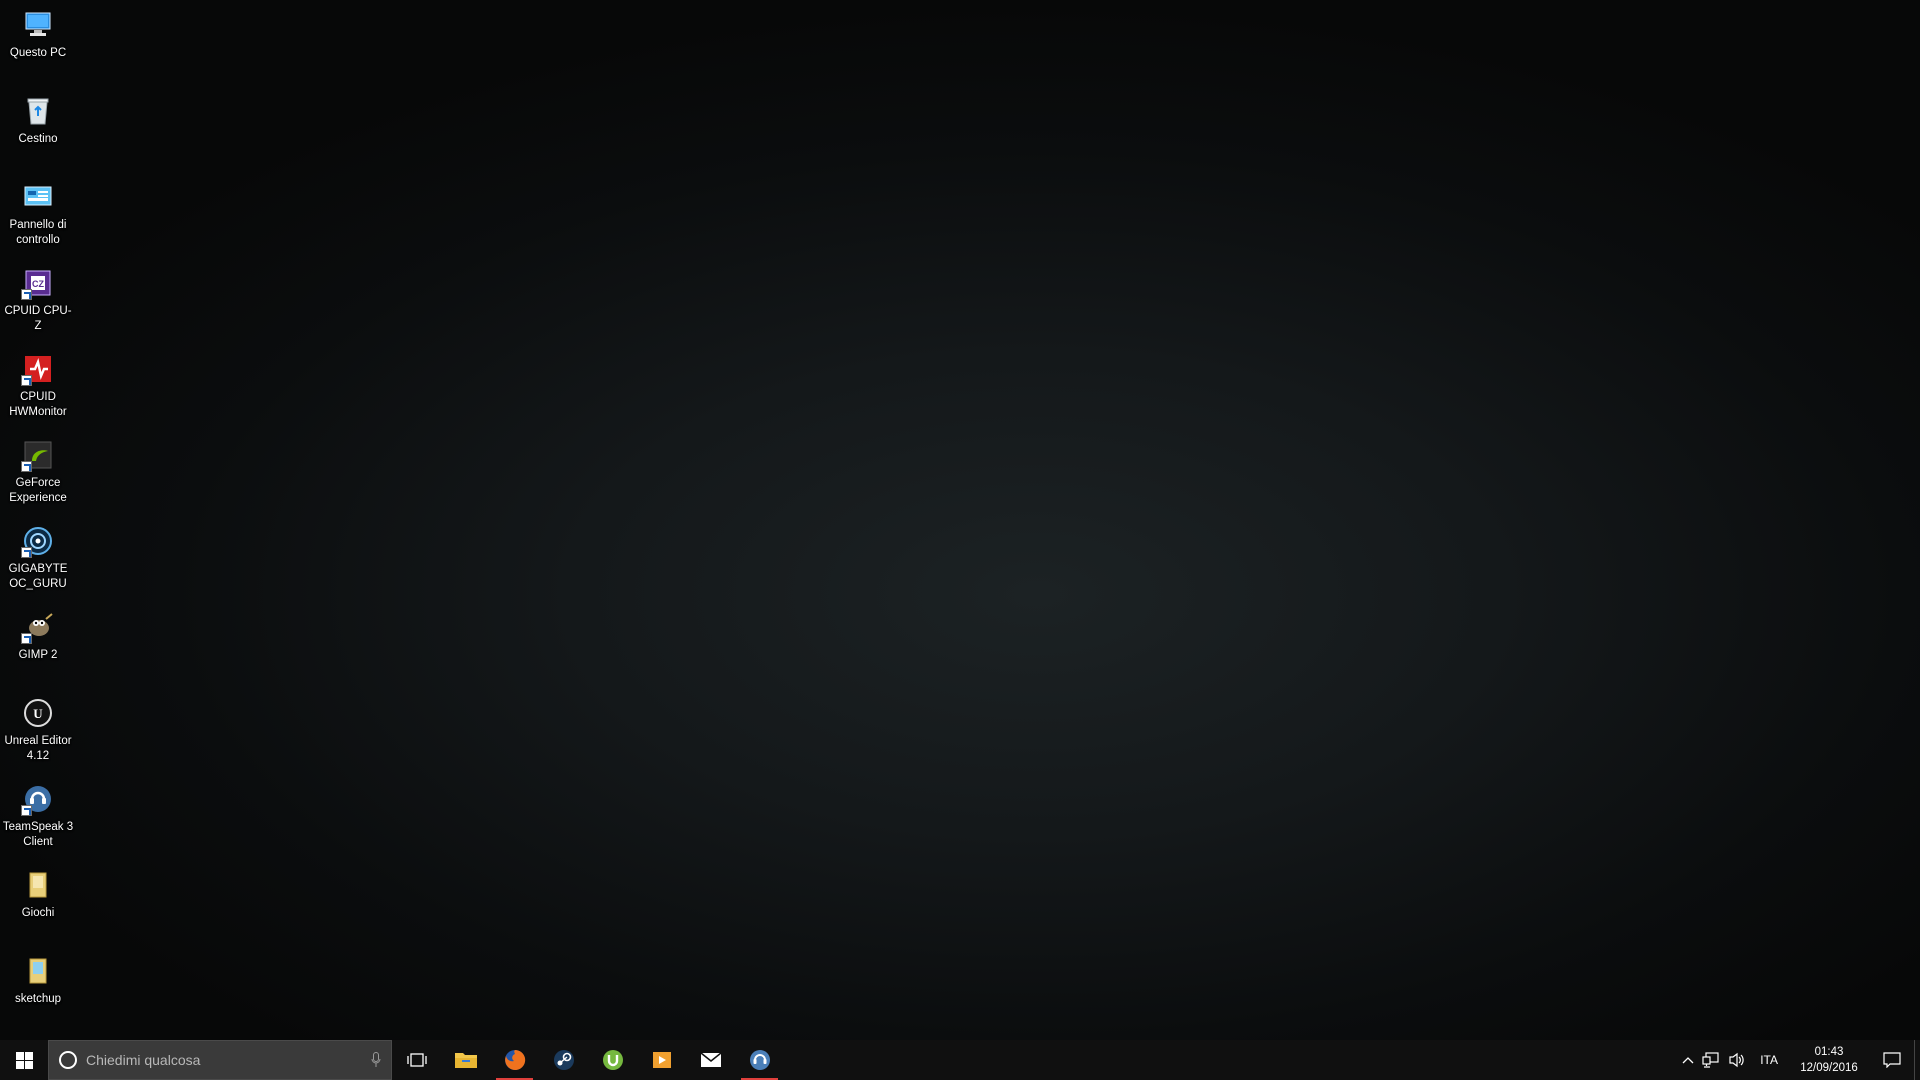 The image size is (1920, 1080). I want to click on network-icon, so click(1710, 1060).